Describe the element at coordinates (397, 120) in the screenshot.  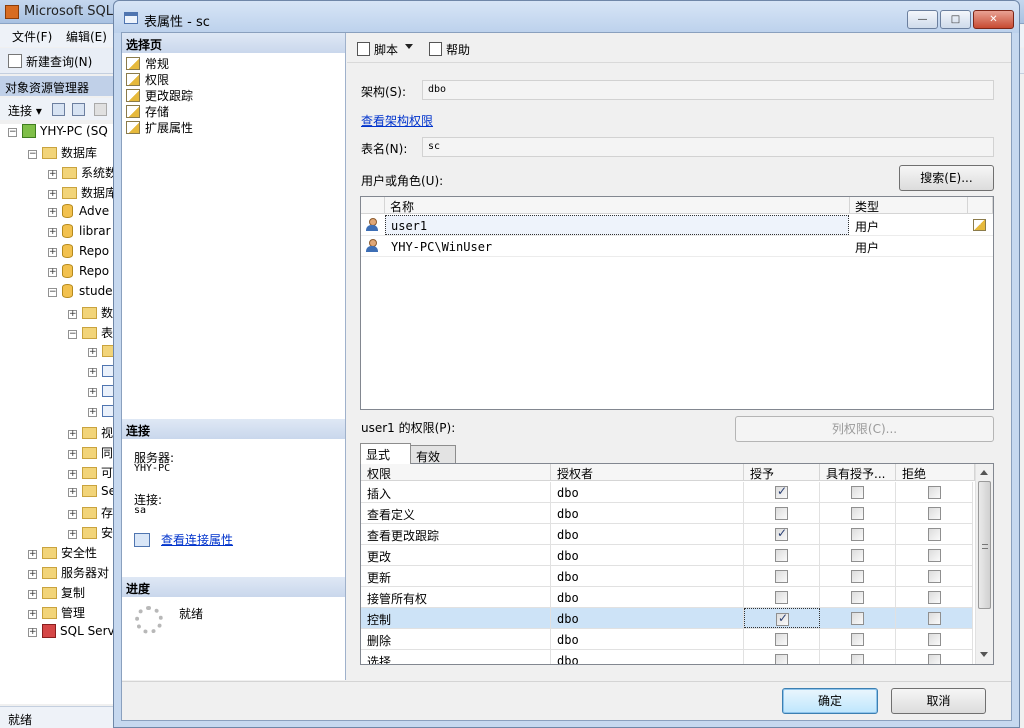
I see `view-schema-permissions-link: 查看架构权限` at that location.